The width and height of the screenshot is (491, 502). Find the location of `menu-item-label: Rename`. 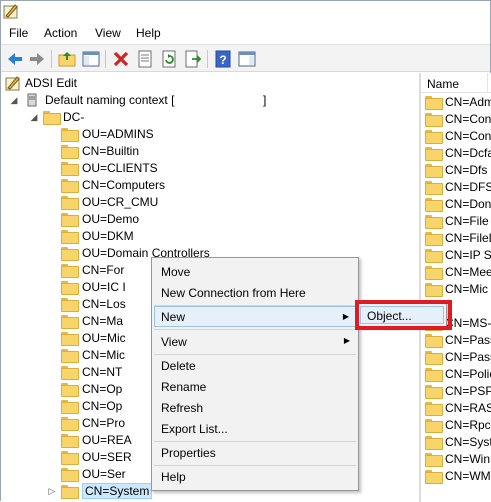

menu-item-label: Rename is located at coordinates (184, 387).